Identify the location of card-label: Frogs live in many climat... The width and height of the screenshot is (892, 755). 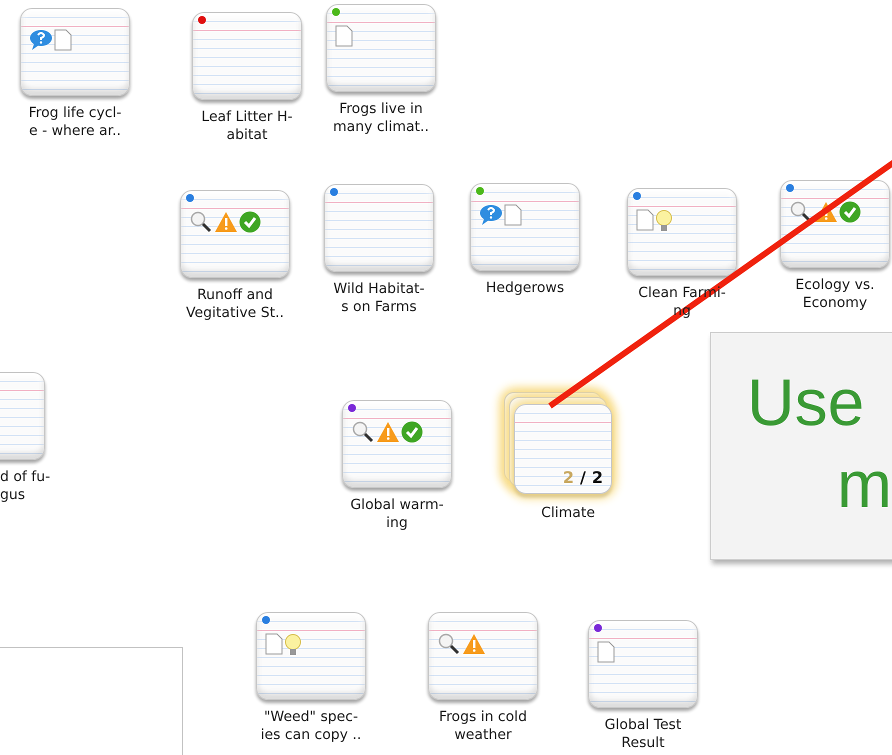
(381, 118).